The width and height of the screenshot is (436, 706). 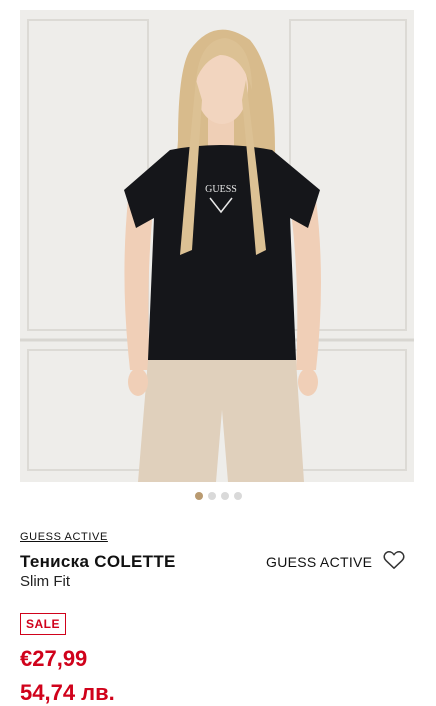 I want to click on heart-icon, so click(x=394, y=560).